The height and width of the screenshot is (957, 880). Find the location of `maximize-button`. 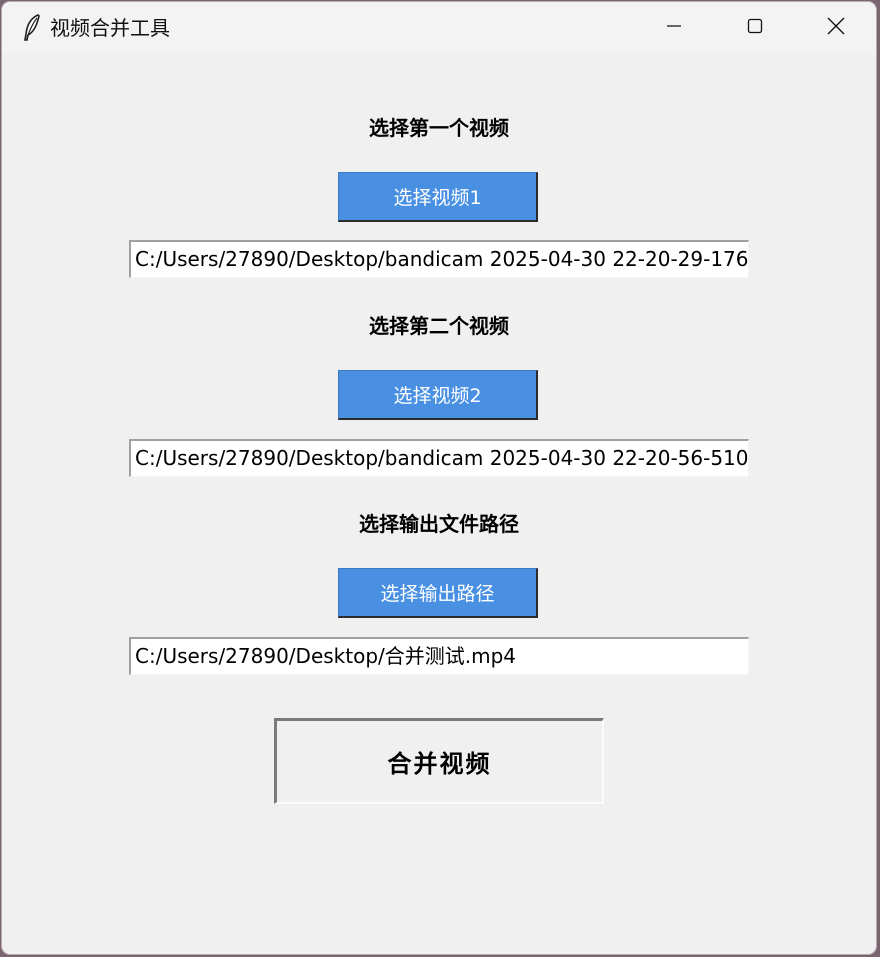

maximize-button is located at coordinates (755, 28).